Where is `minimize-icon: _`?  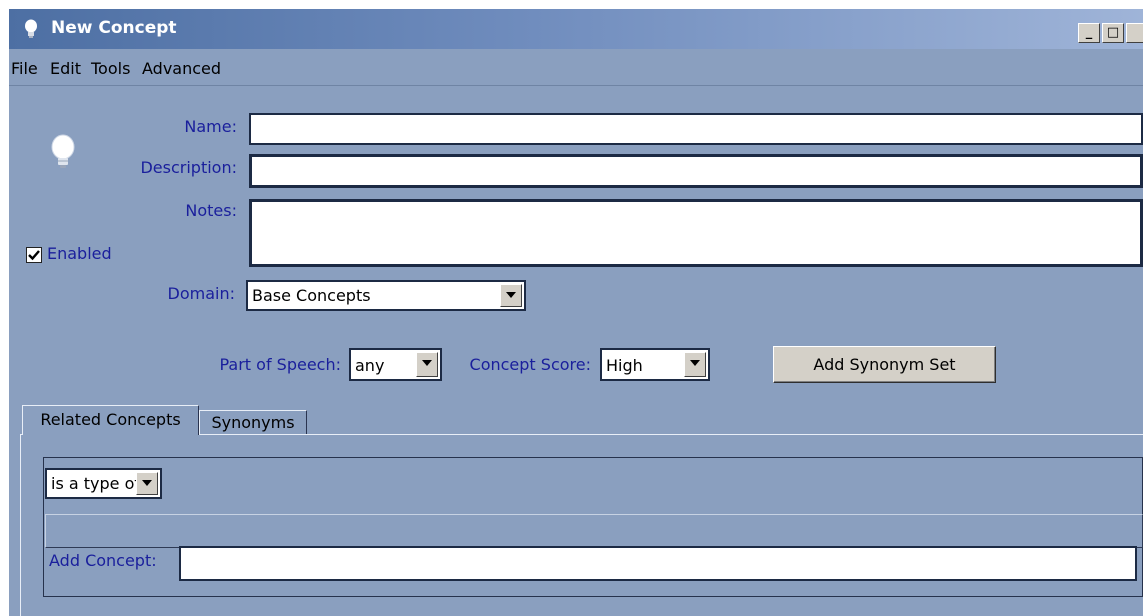
minimize-icon: _ is located at coordinates (1089, 32).